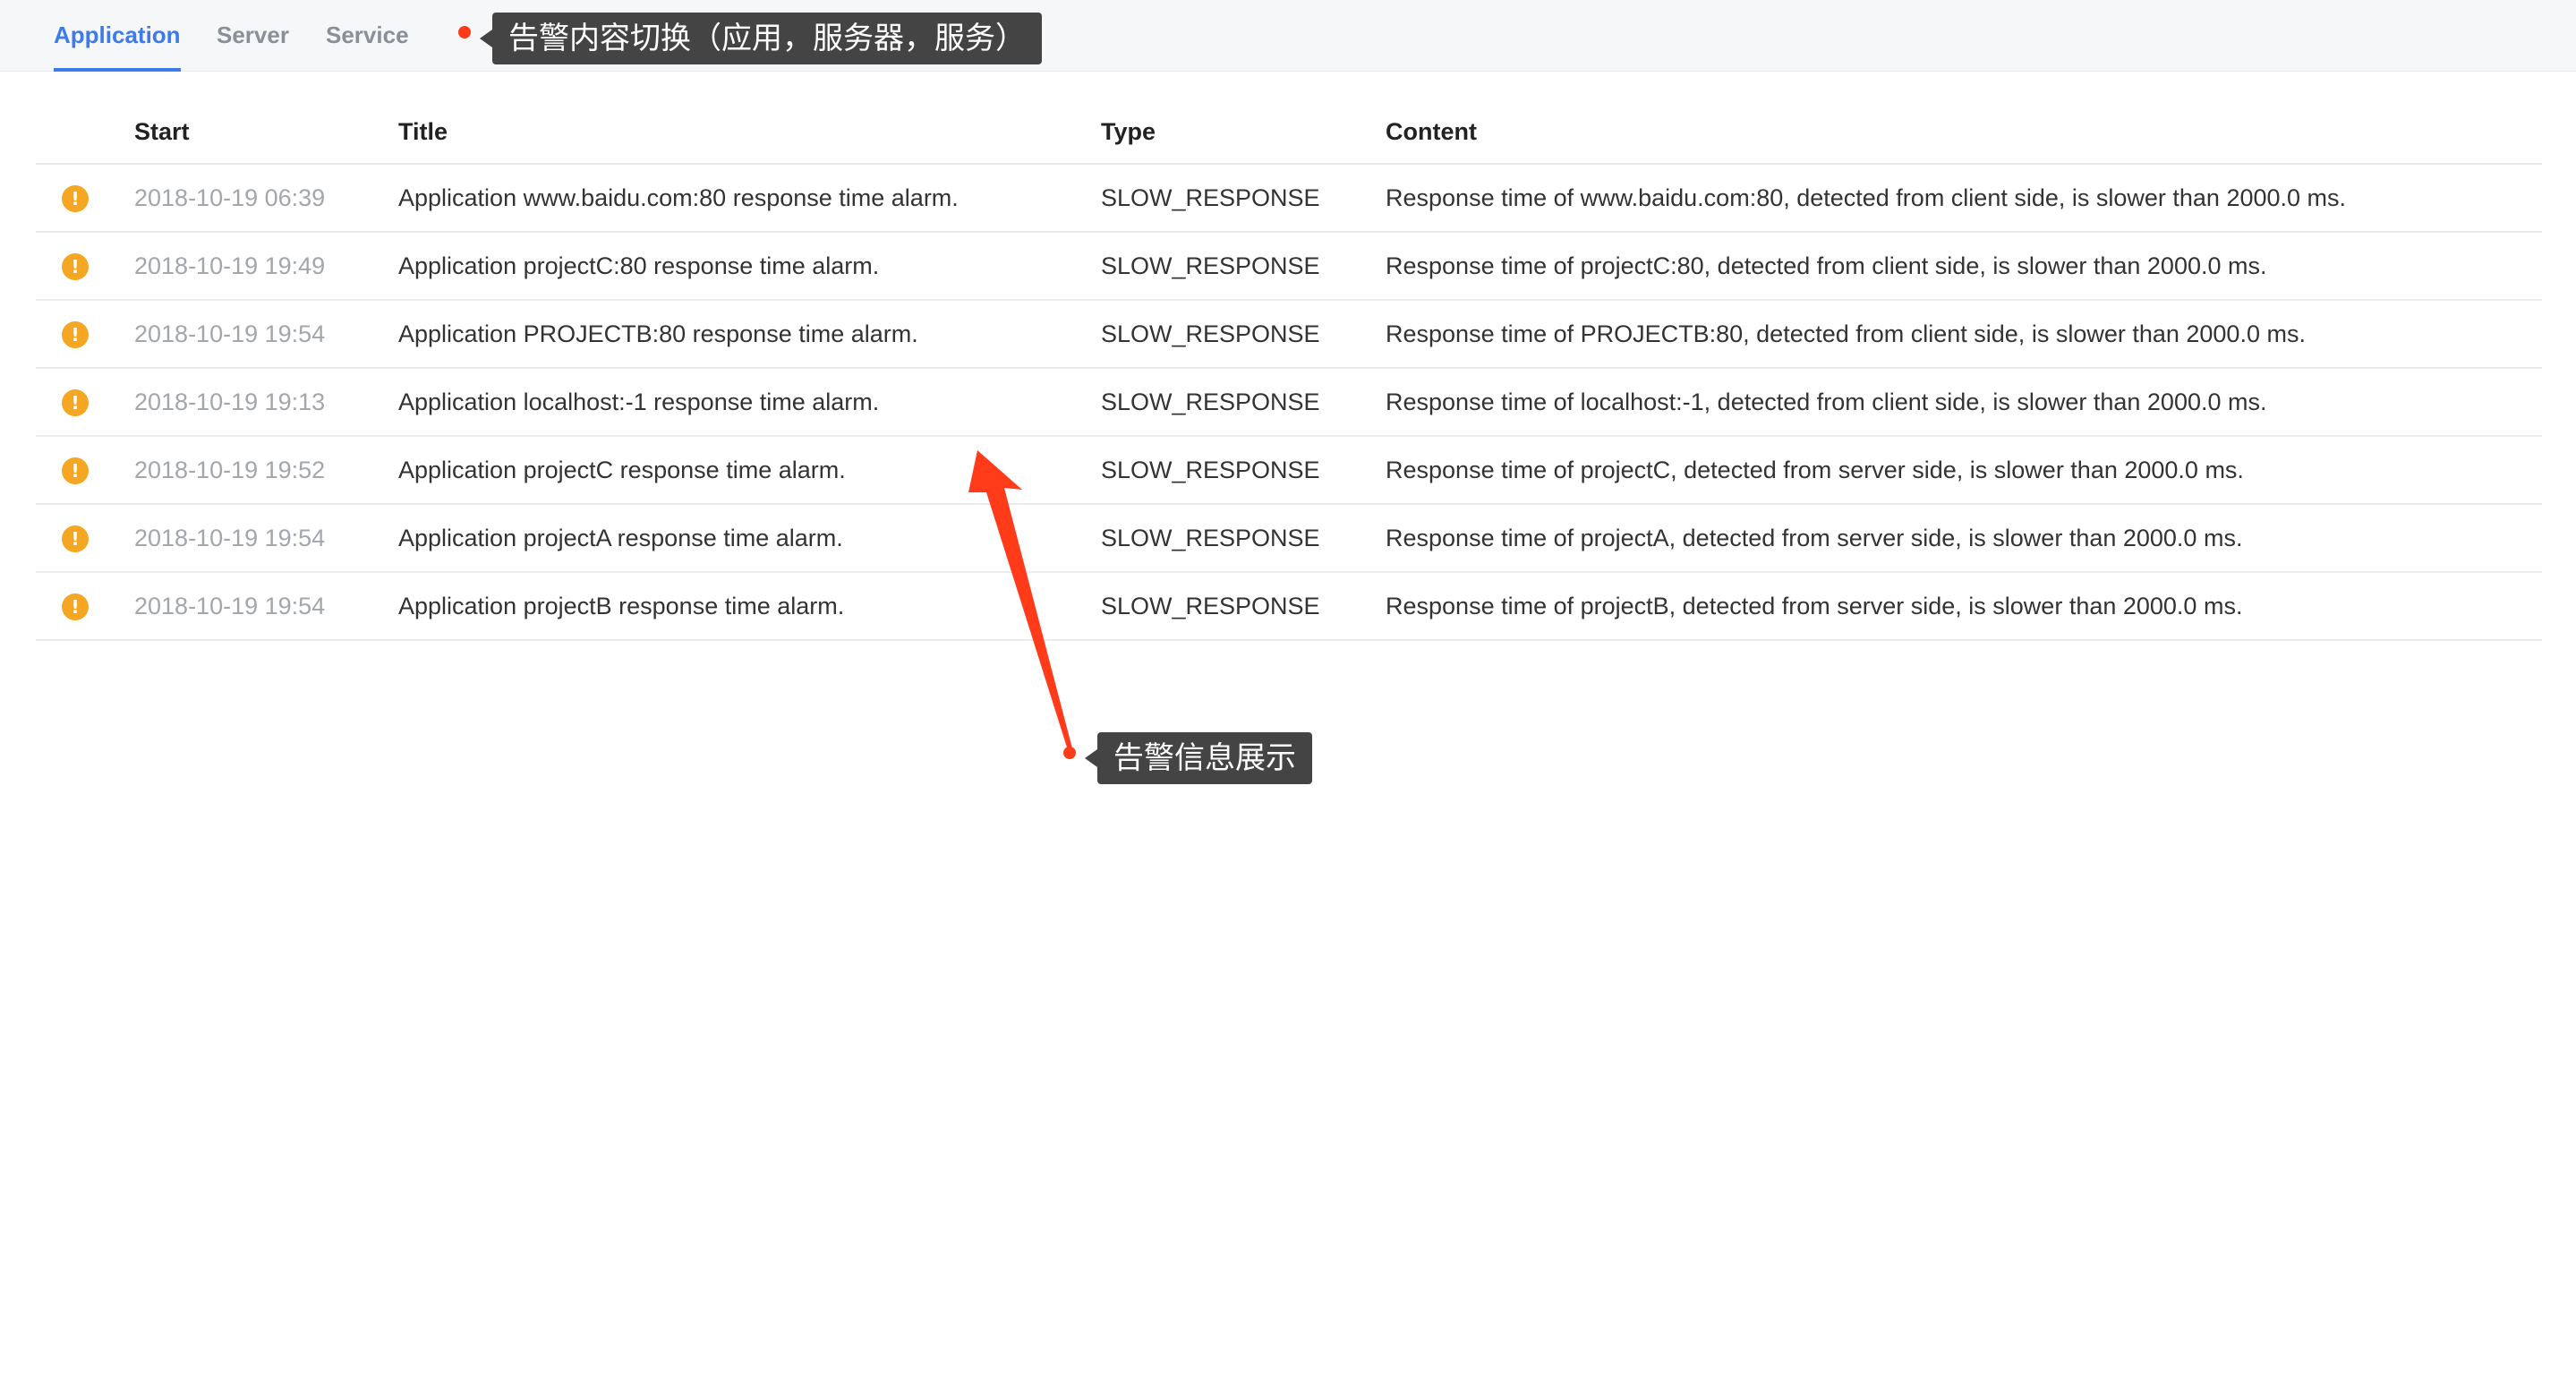  Describe the element at coordinates (1431, 131) in the screenshot. I see `column-header-content: Content` at that location.